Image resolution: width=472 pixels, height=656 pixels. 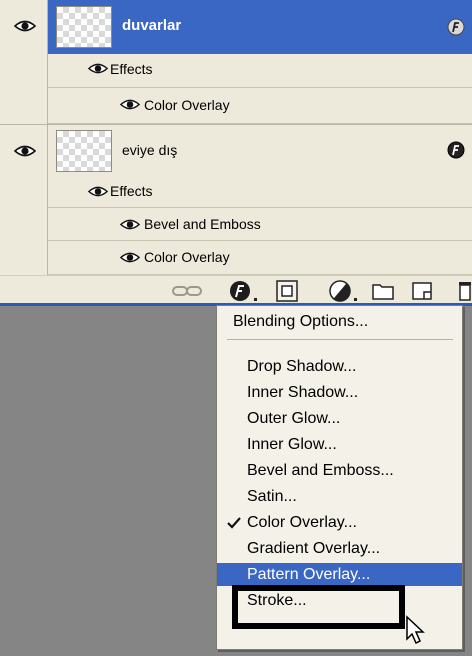 I want to click on mouse-cursor-icon, so click(x=415, y=630).